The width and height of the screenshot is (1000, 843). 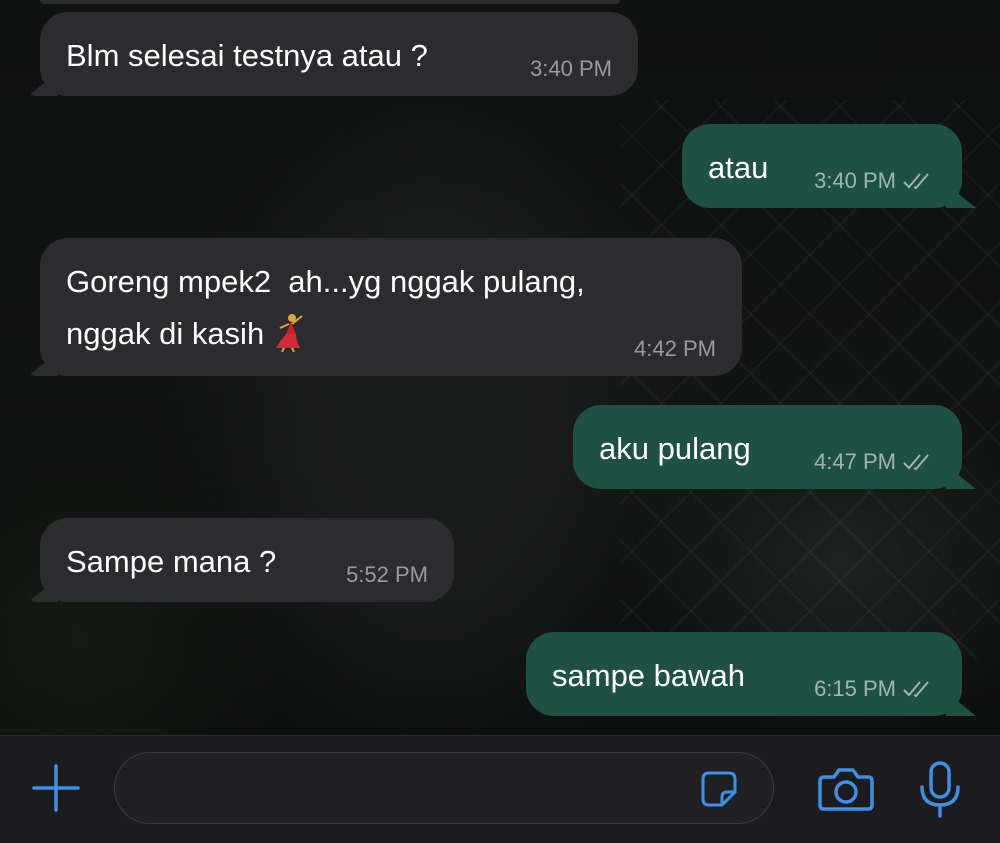 I want to click on message-bubble-incoming: Sampe mana ? 5:52 PM, so click(x=241, y=560).